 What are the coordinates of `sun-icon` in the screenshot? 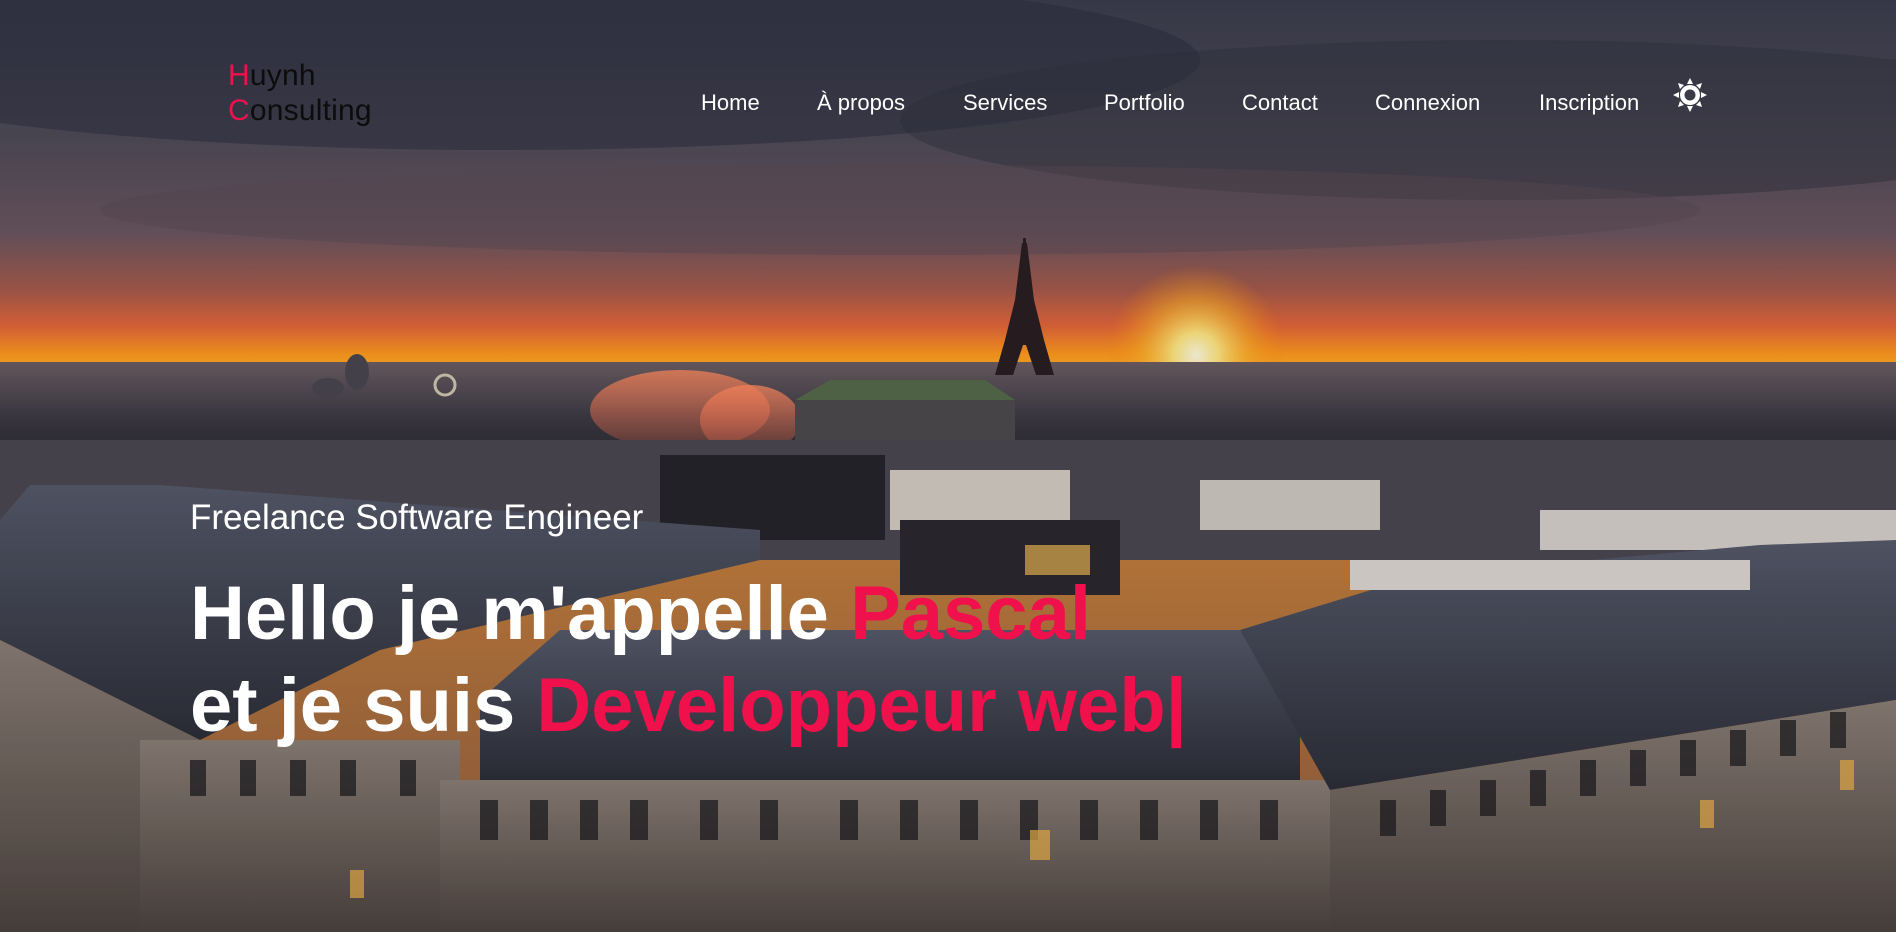 It's located at (1690, 95).